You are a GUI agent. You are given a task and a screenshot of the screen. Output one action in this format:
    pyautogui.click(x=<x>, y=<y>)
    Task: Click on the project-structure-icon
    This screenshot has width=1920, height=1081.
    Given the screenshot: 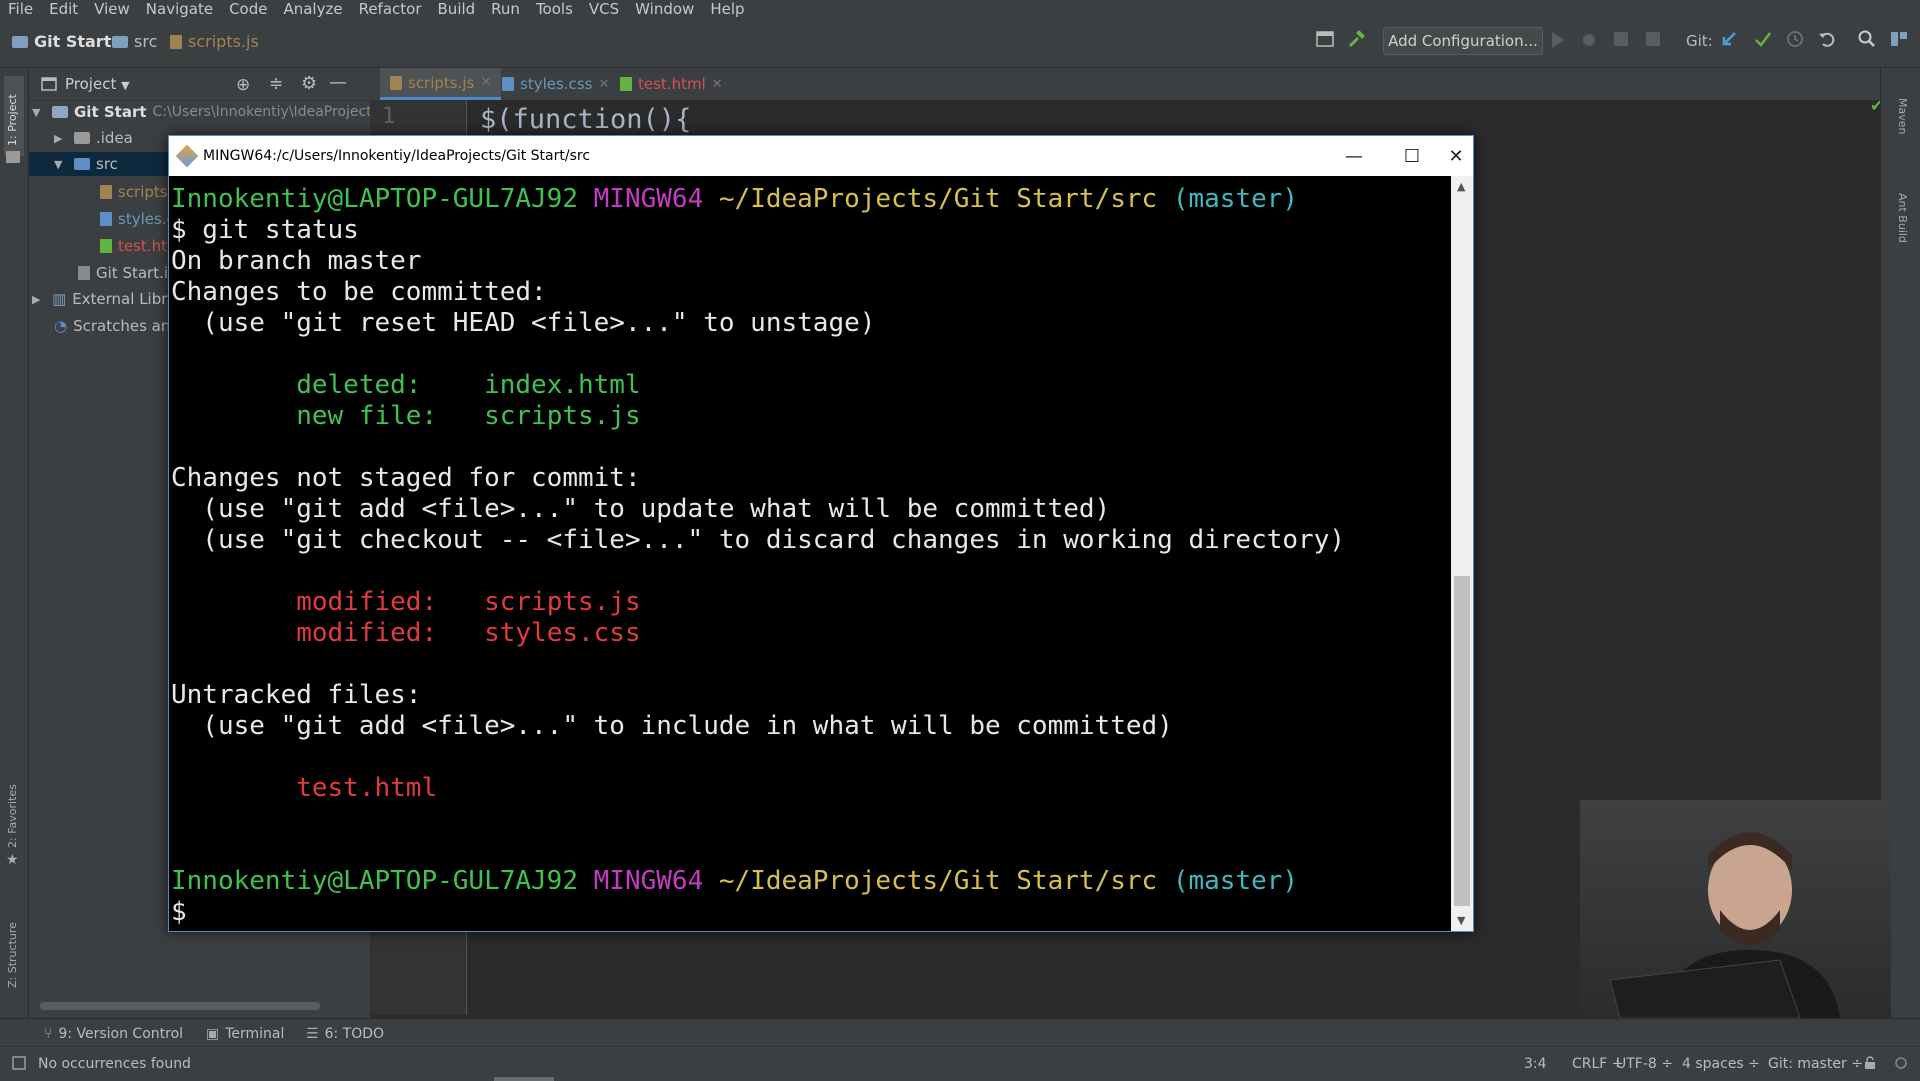 What is the action you would take?
    pyautogui.click(x=1899, y=43)
    